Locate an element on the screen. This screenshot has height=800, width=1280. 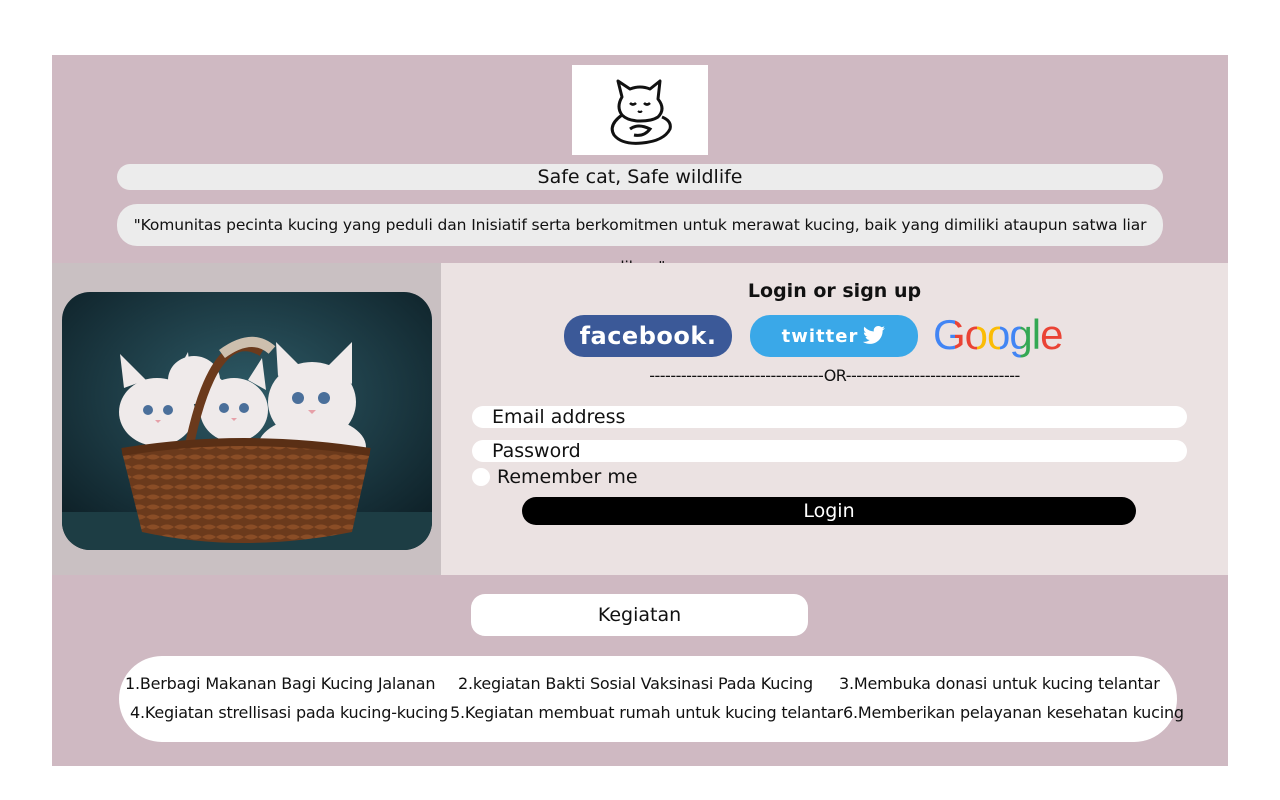
twitter-logo: twitter is located at coordinates (820, 336).